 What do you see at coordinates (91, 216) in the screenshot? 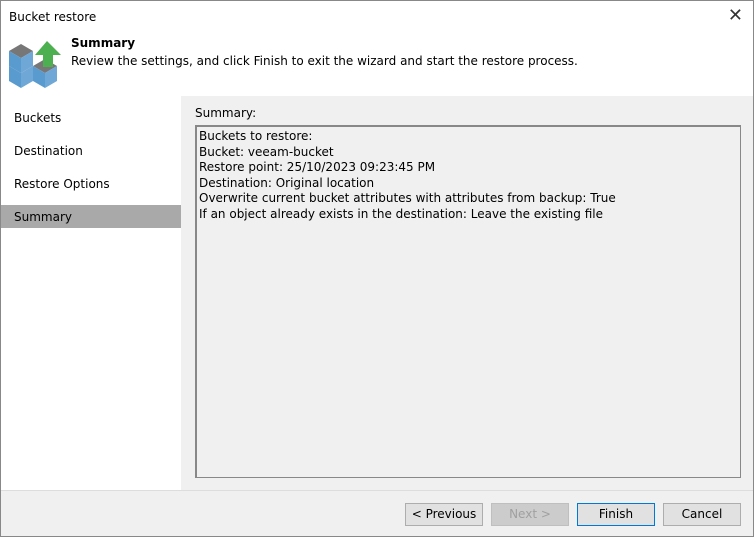
I see `step-summary: Summary` at bounding box center [91, 216].